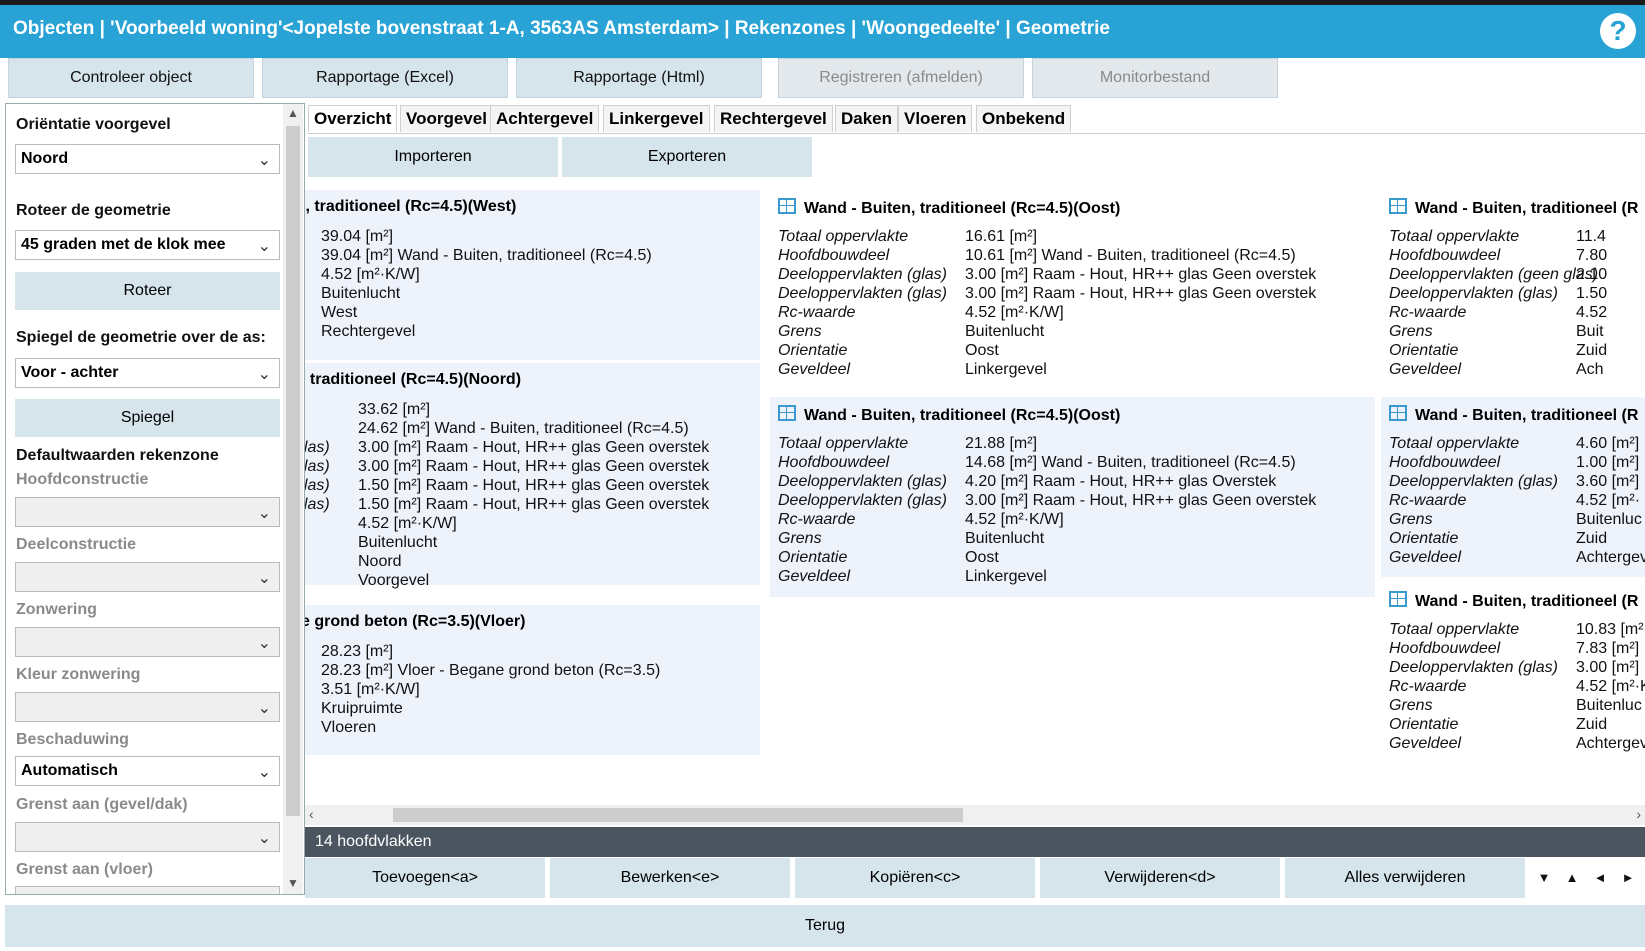 The width and height of the screenshot is (1645, 951). Describe the element at coordinates (1160, 878) in the screenshot. I see `verwijderen-button: Verwijderen<d>` at that location.